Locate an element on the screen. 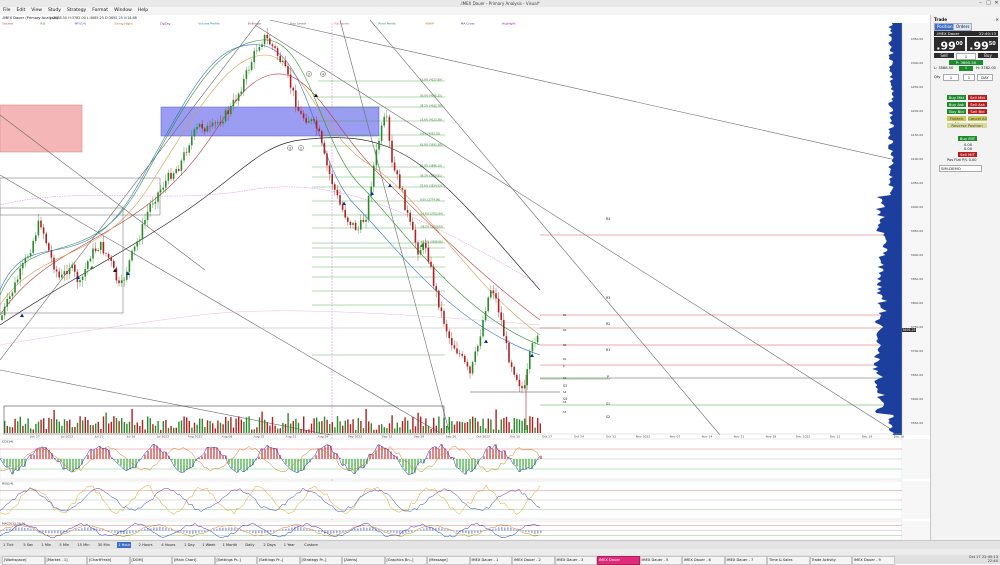  buy-button: Buy is located at coordinates (988, 55).